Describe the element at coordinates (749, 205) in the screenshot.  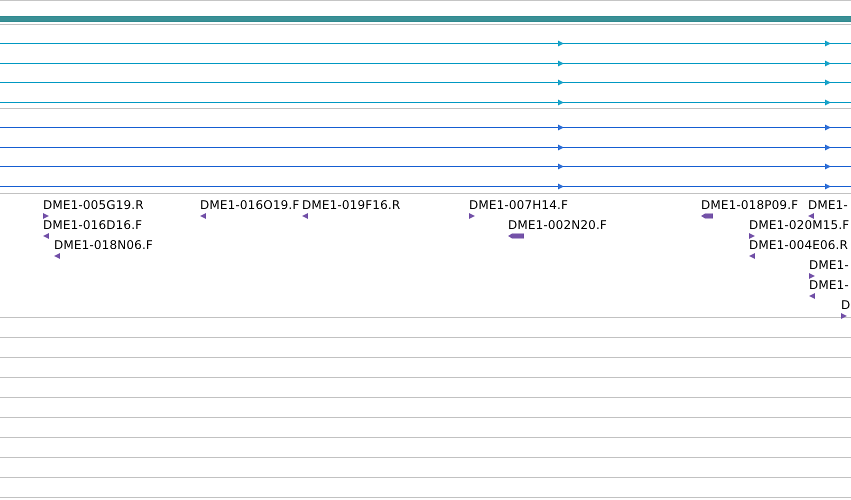
I see `feature-label: DME1-018P09.F` at that location.